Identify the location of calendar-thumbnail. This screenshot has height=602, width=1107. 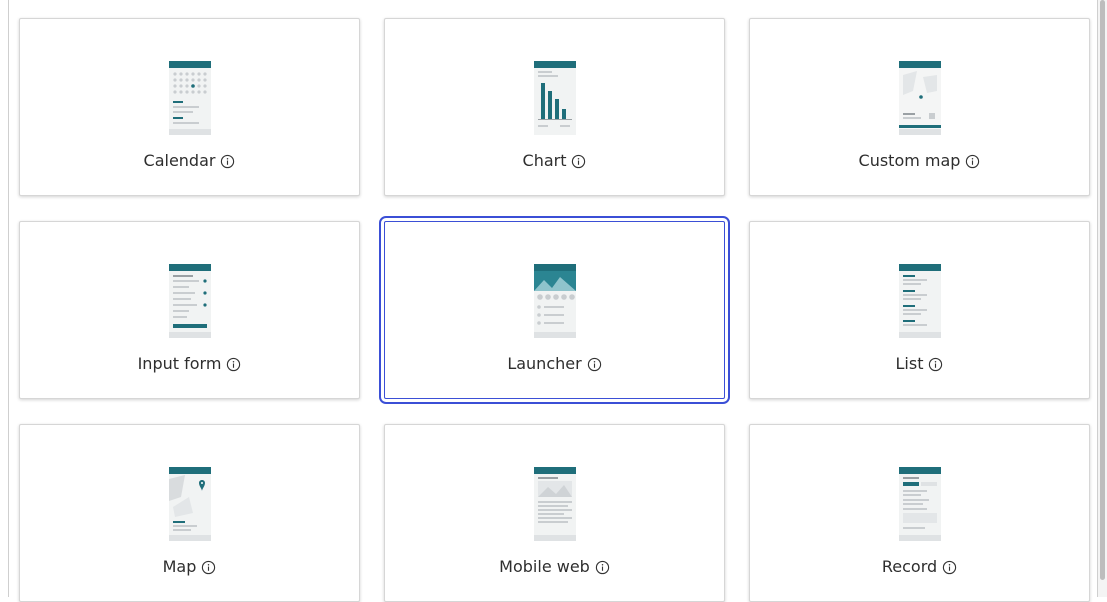
(189, 98).